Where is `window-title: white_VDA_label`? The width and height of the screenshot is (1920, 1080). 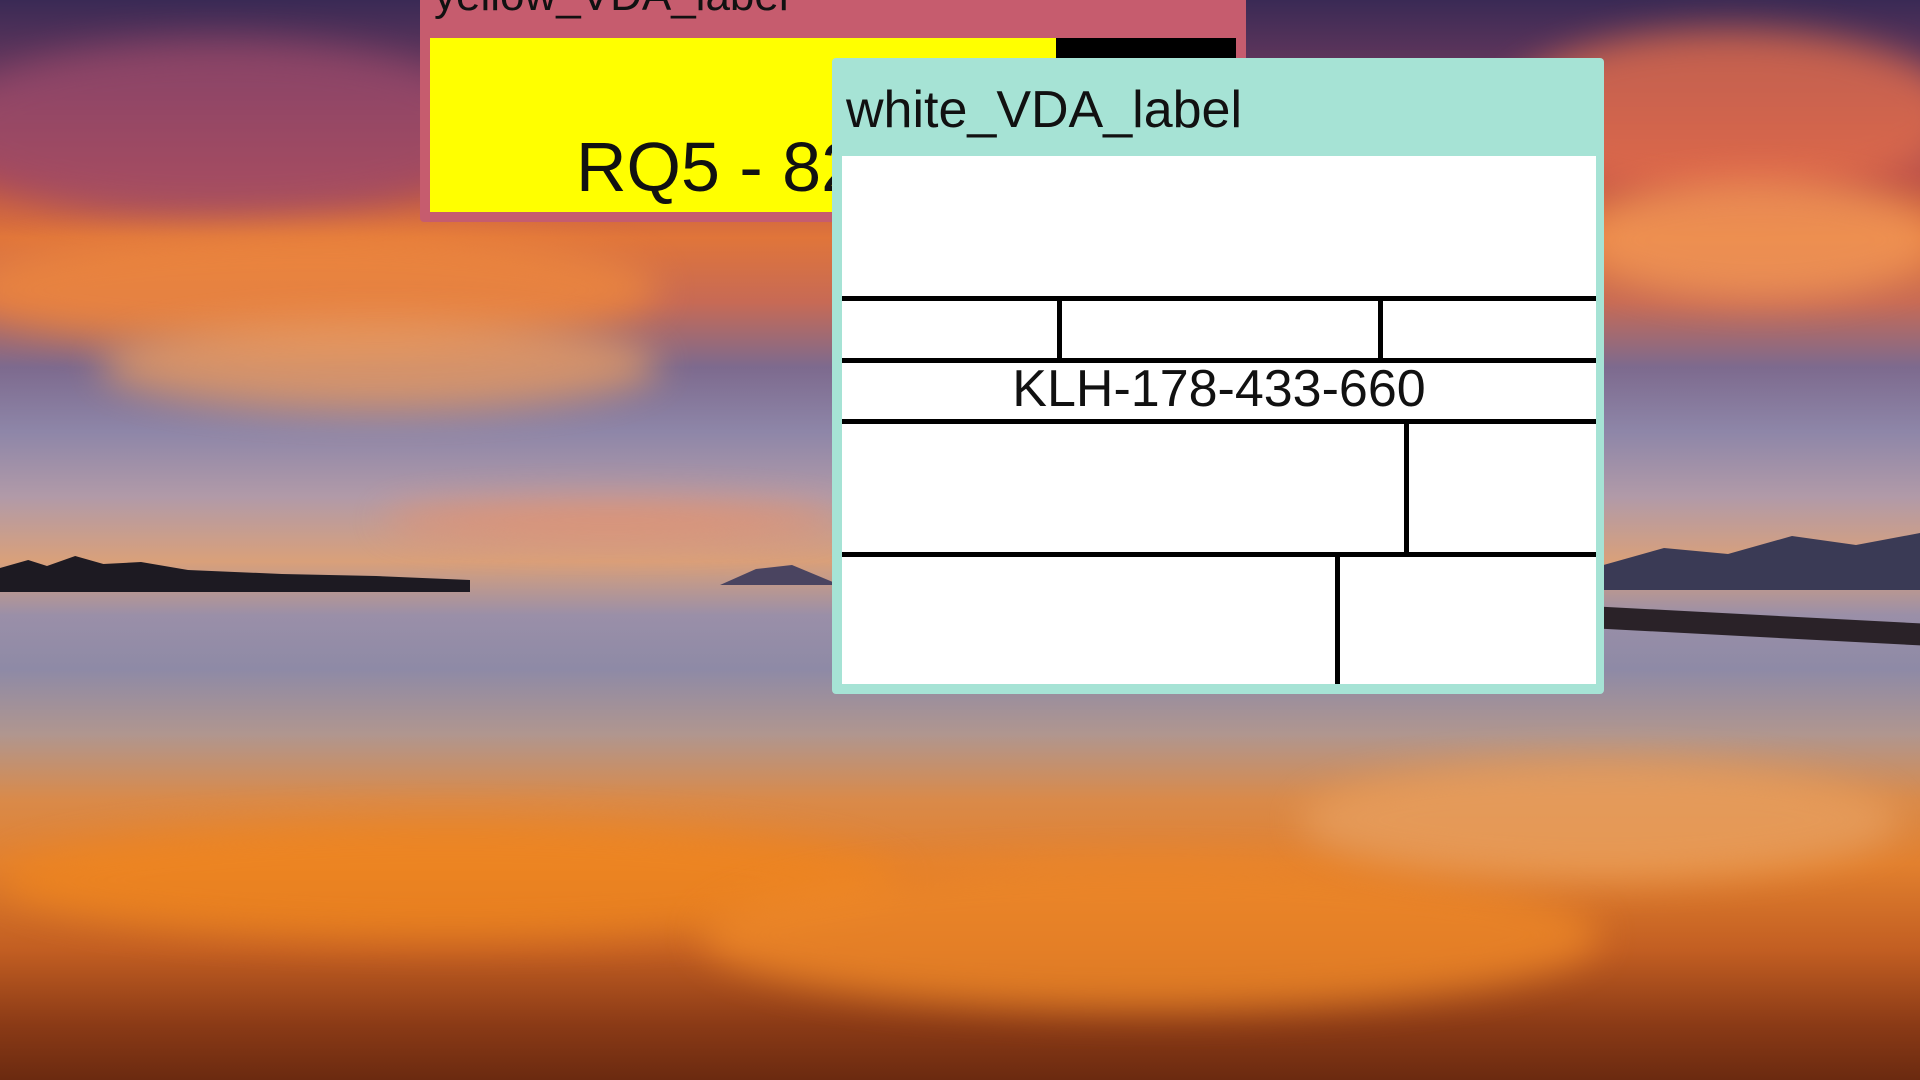
window-title: white_VDA_label is located at coordinates (1044, 110).